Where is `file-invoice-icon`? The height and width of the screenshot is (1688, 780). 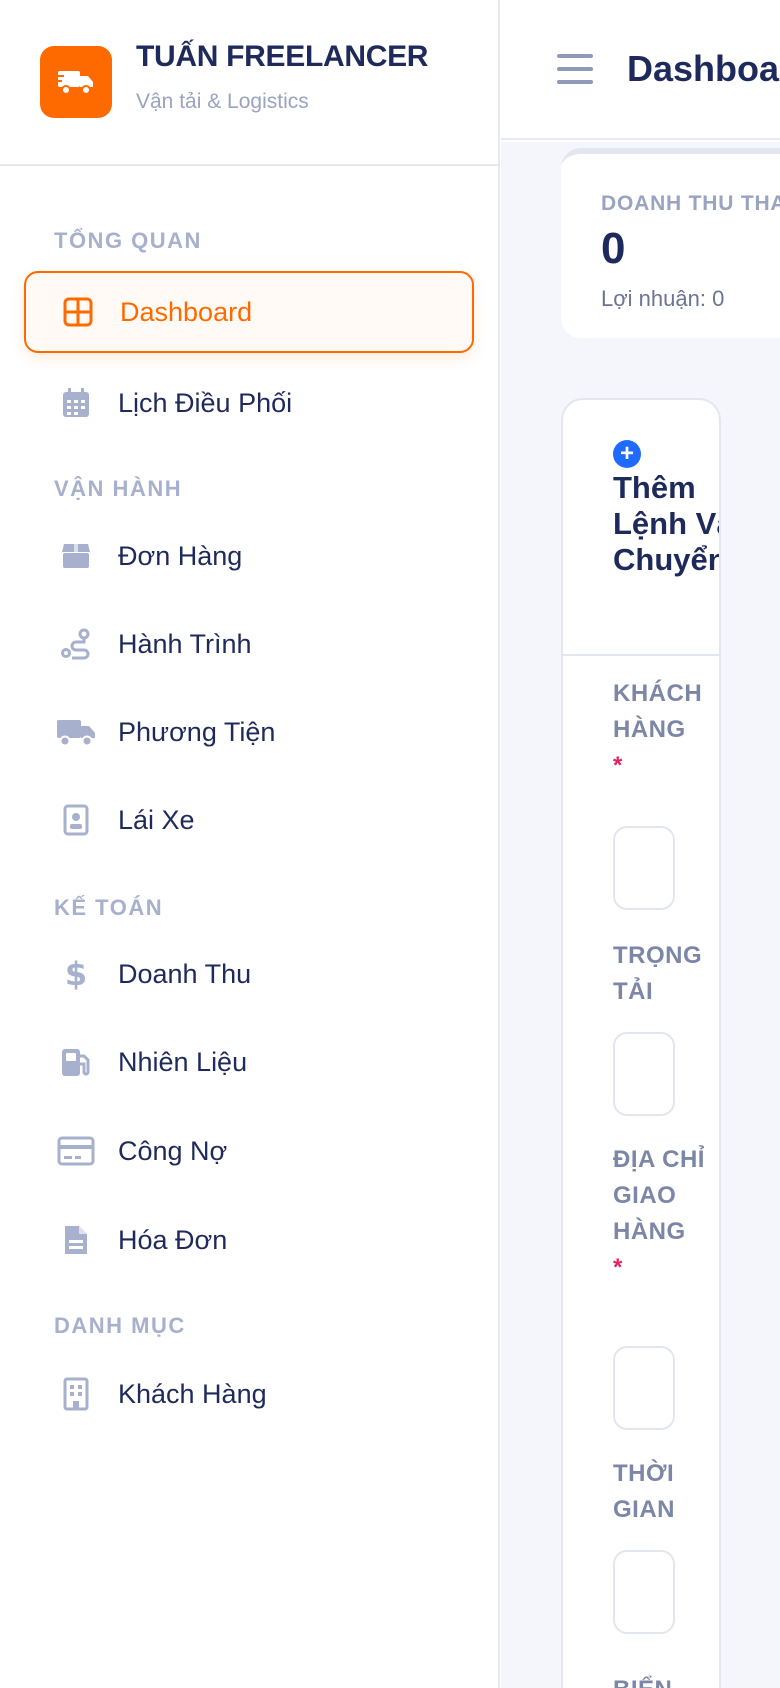
file-invoice-icon is located at coordinates (76, 1240).